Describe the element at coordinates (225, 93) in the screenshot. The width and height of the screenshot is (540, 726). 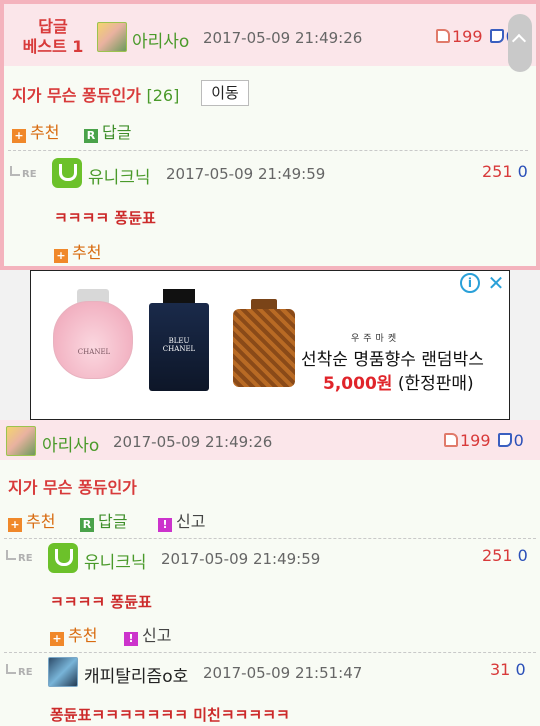
I see `move-button: 이동` at that location.